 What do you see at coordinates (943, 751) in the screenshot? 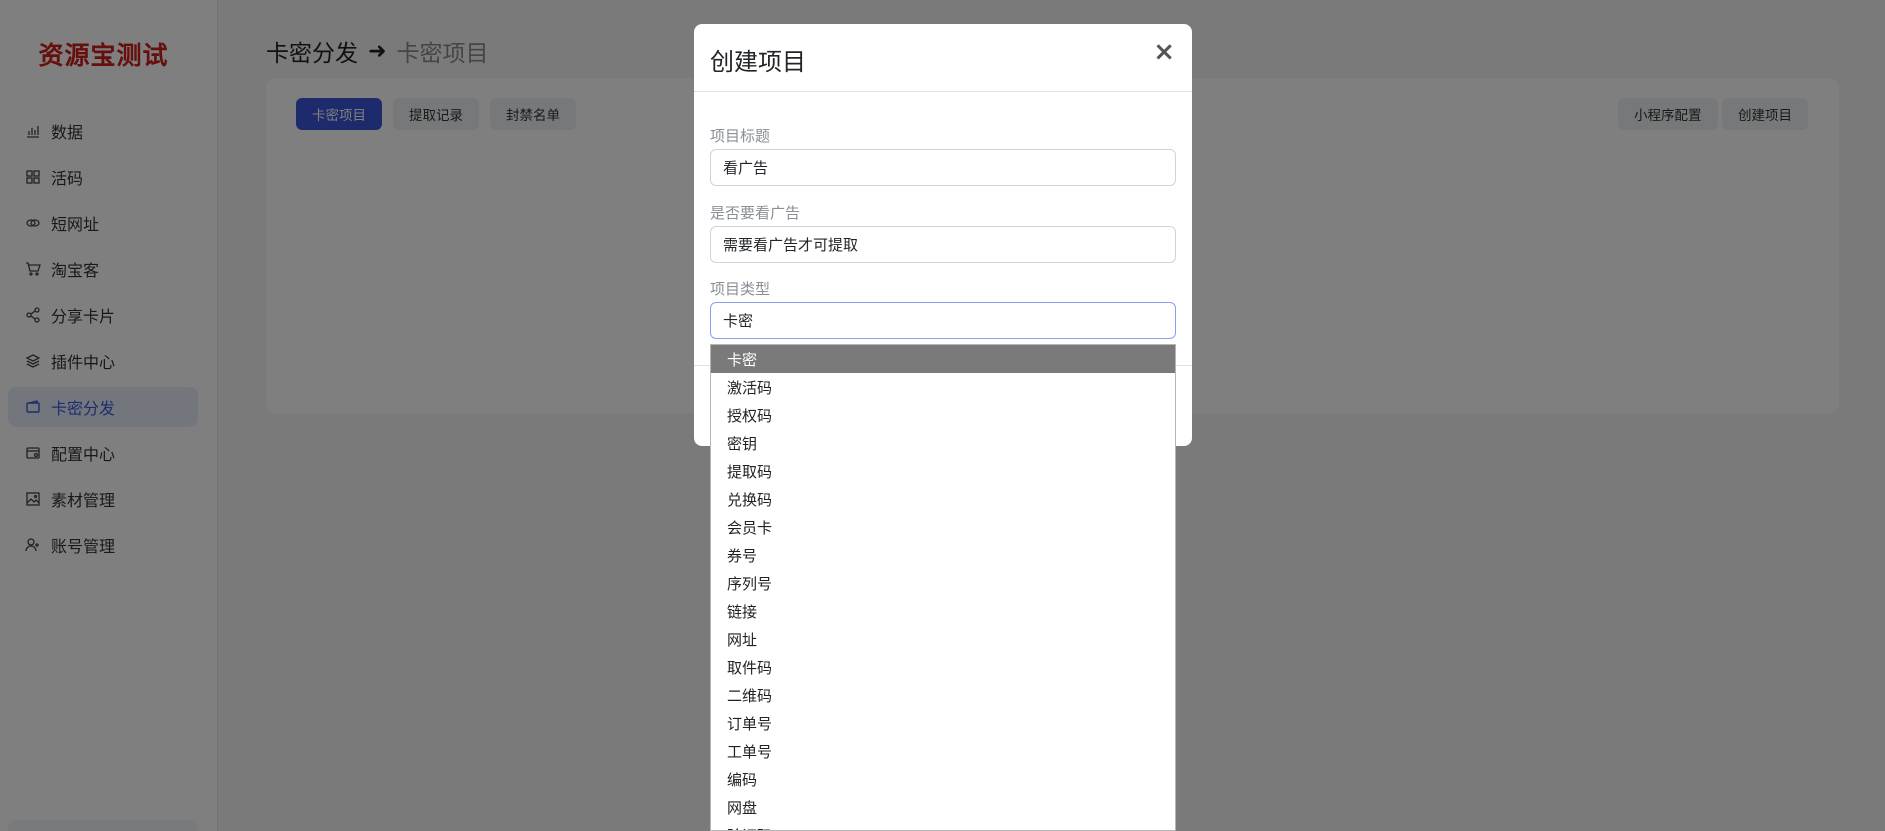
I see `dropdown-option: 工单号` at bounding box center [943, 751].